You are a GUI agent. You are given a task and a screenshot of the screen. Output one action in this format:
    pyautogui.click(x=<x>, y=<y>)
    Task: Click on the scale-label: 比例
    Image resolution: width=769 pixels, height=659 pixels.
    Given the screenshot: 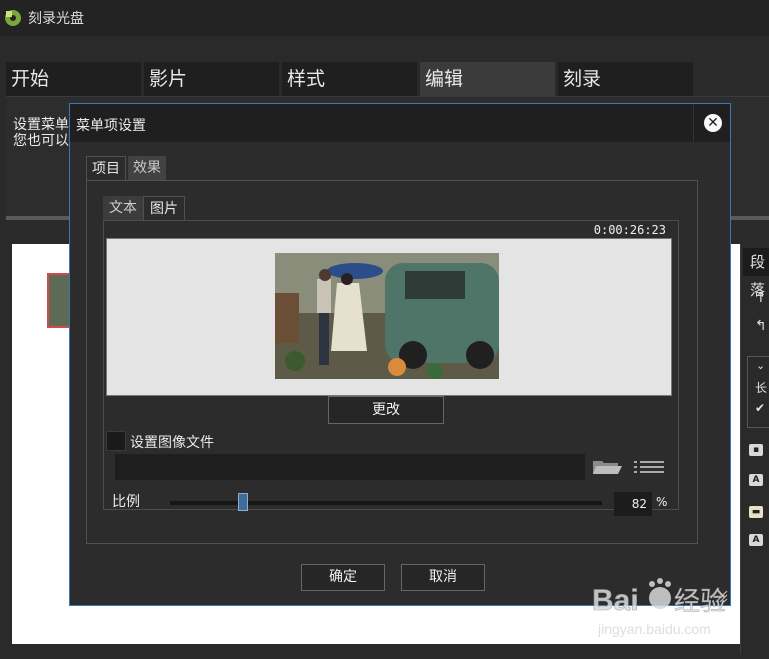 What is the action you would take?
    pyautogui.click(x=126, y=502)
    